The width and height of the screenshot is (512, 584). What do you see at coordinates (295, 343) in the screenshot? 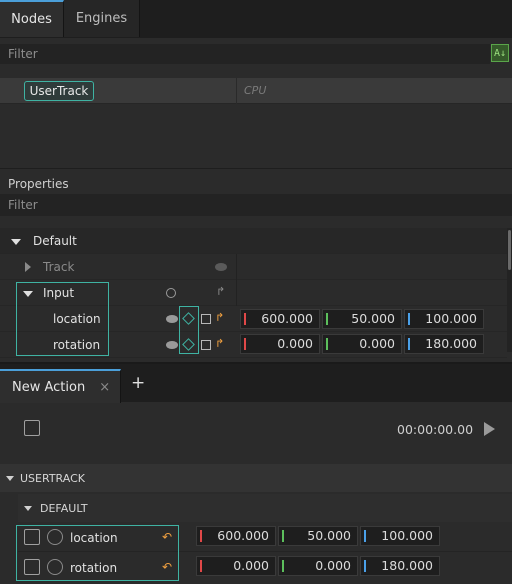
I see `rotation-x-value: 0.000` at bounding box center [295, 343].